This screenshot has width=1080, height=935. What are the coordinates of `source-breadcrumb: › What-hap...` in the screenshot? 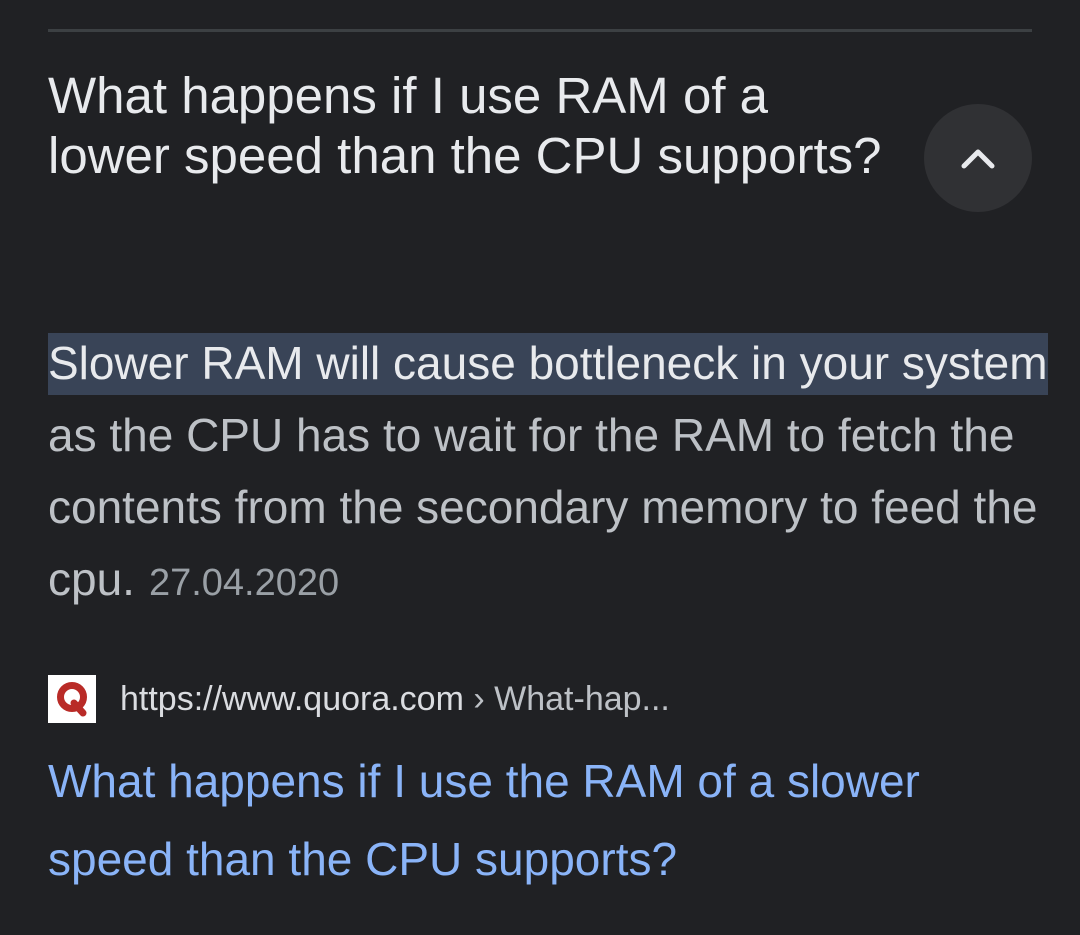 It's located at (566, 698).